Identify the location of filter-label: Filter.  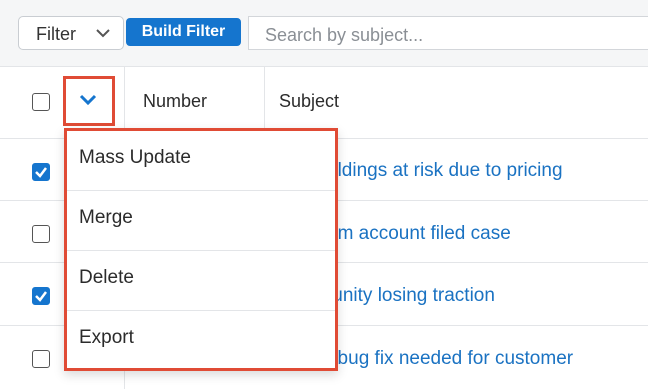
(56, 34).